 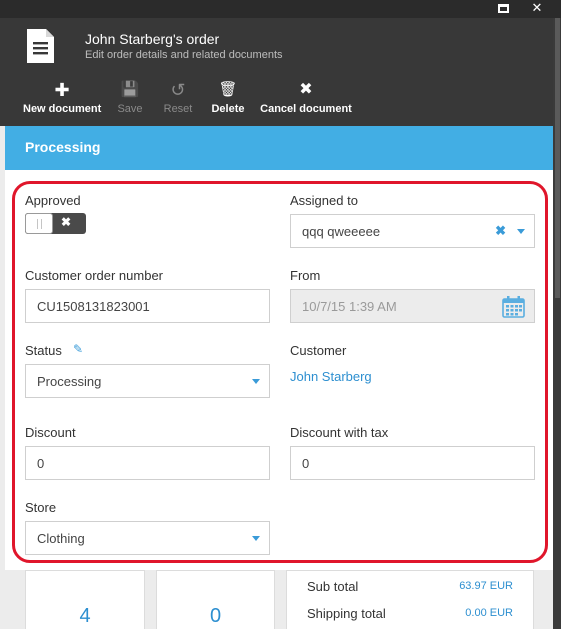 What do you see at coordinates (62, 109) in the screenshot?
I see `new-document-label: New document` at bounding box center [62, 109].